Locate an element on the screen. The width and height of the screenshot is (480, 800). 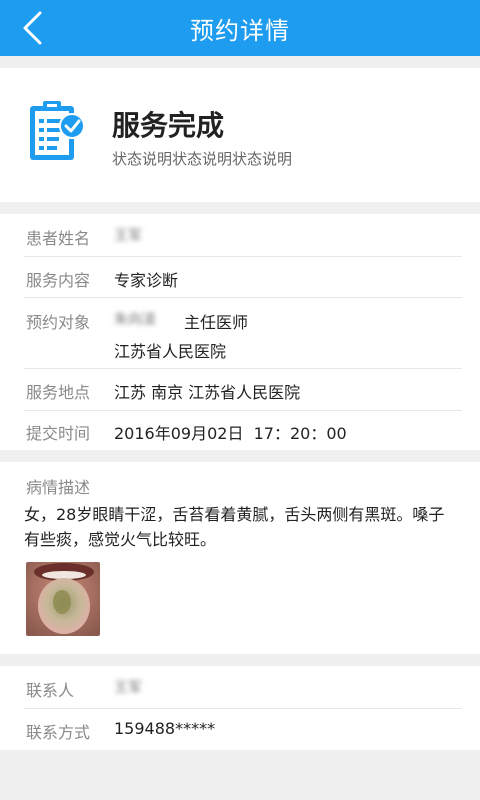
doctor-hospital: 江苏省人民医院 is located at coordinates (170, 351).